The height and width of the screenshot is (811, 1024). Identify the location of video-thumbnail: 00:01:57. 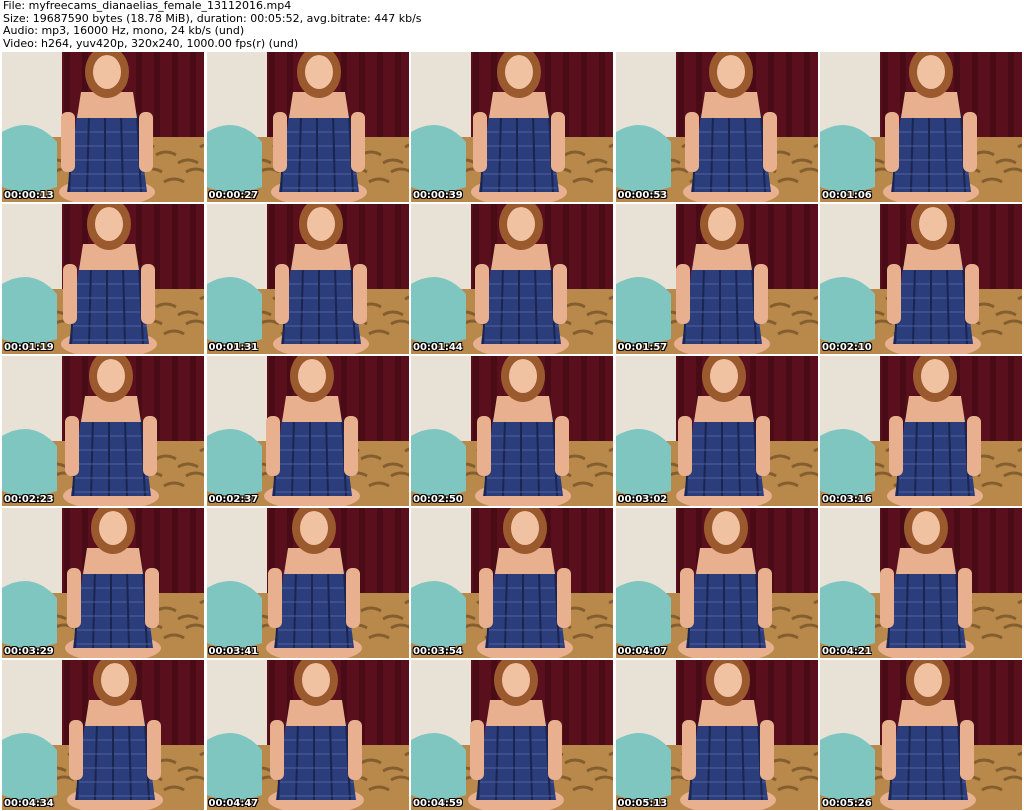
(716, 279).